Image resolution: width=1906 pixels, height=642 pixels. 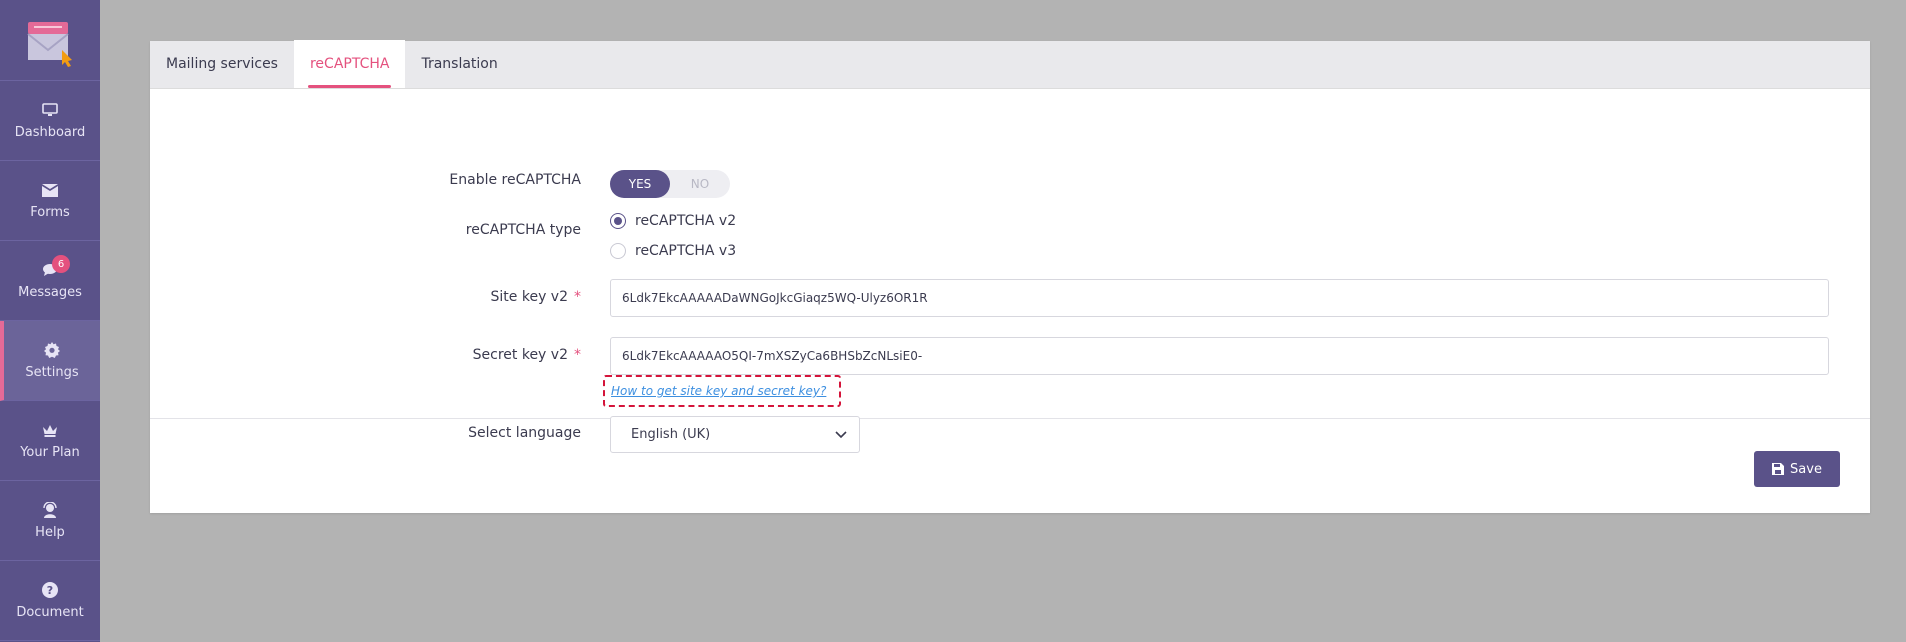 I want to click on language-select: English (UK), so click(x=735, y=434).